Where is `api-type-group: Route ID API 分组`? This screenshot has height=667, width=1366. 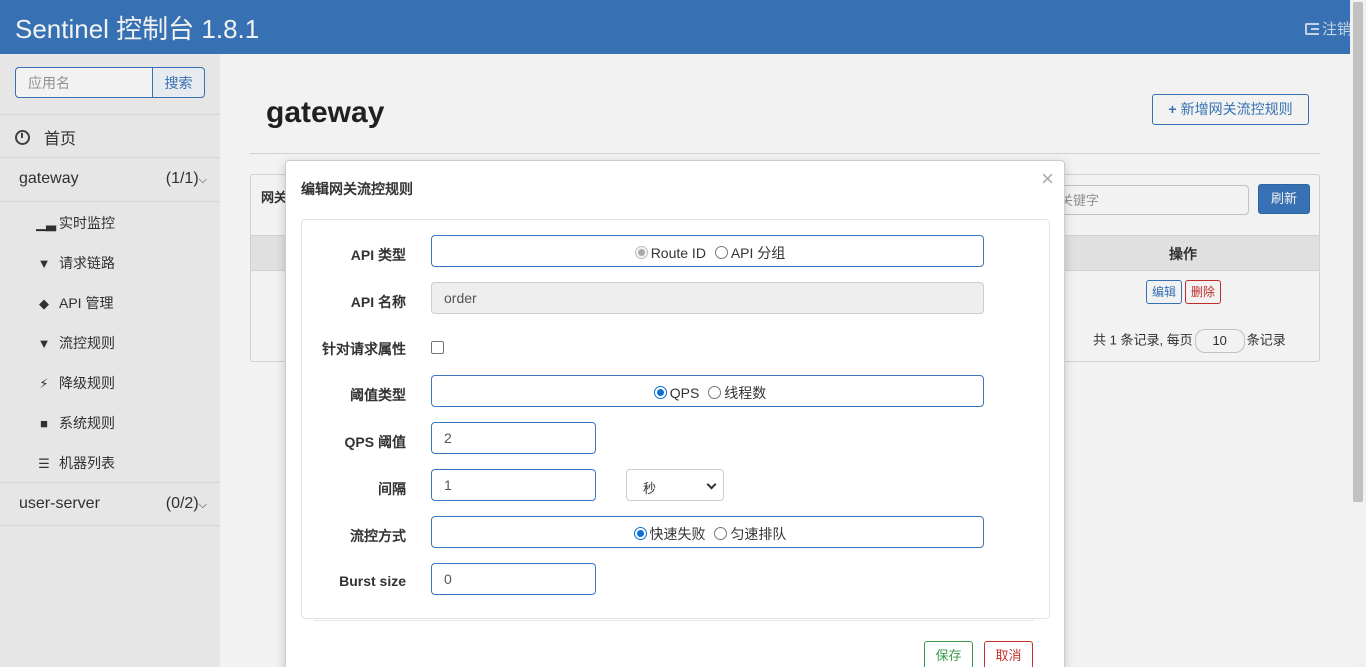 api-type-group: Route ID API 分组 is located at coordinates (707, 251).